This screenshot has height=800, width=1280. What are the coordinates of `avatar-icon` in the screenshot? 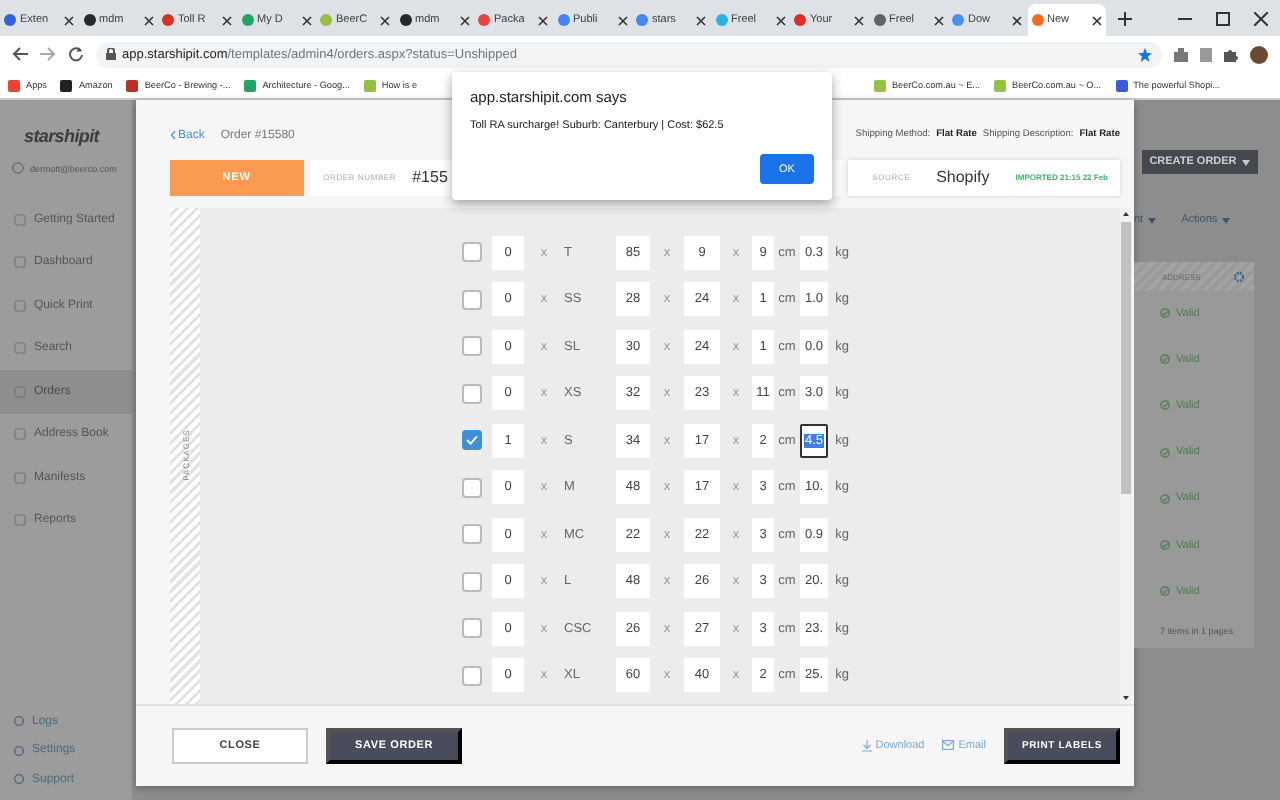 It's located at (1259, 54).